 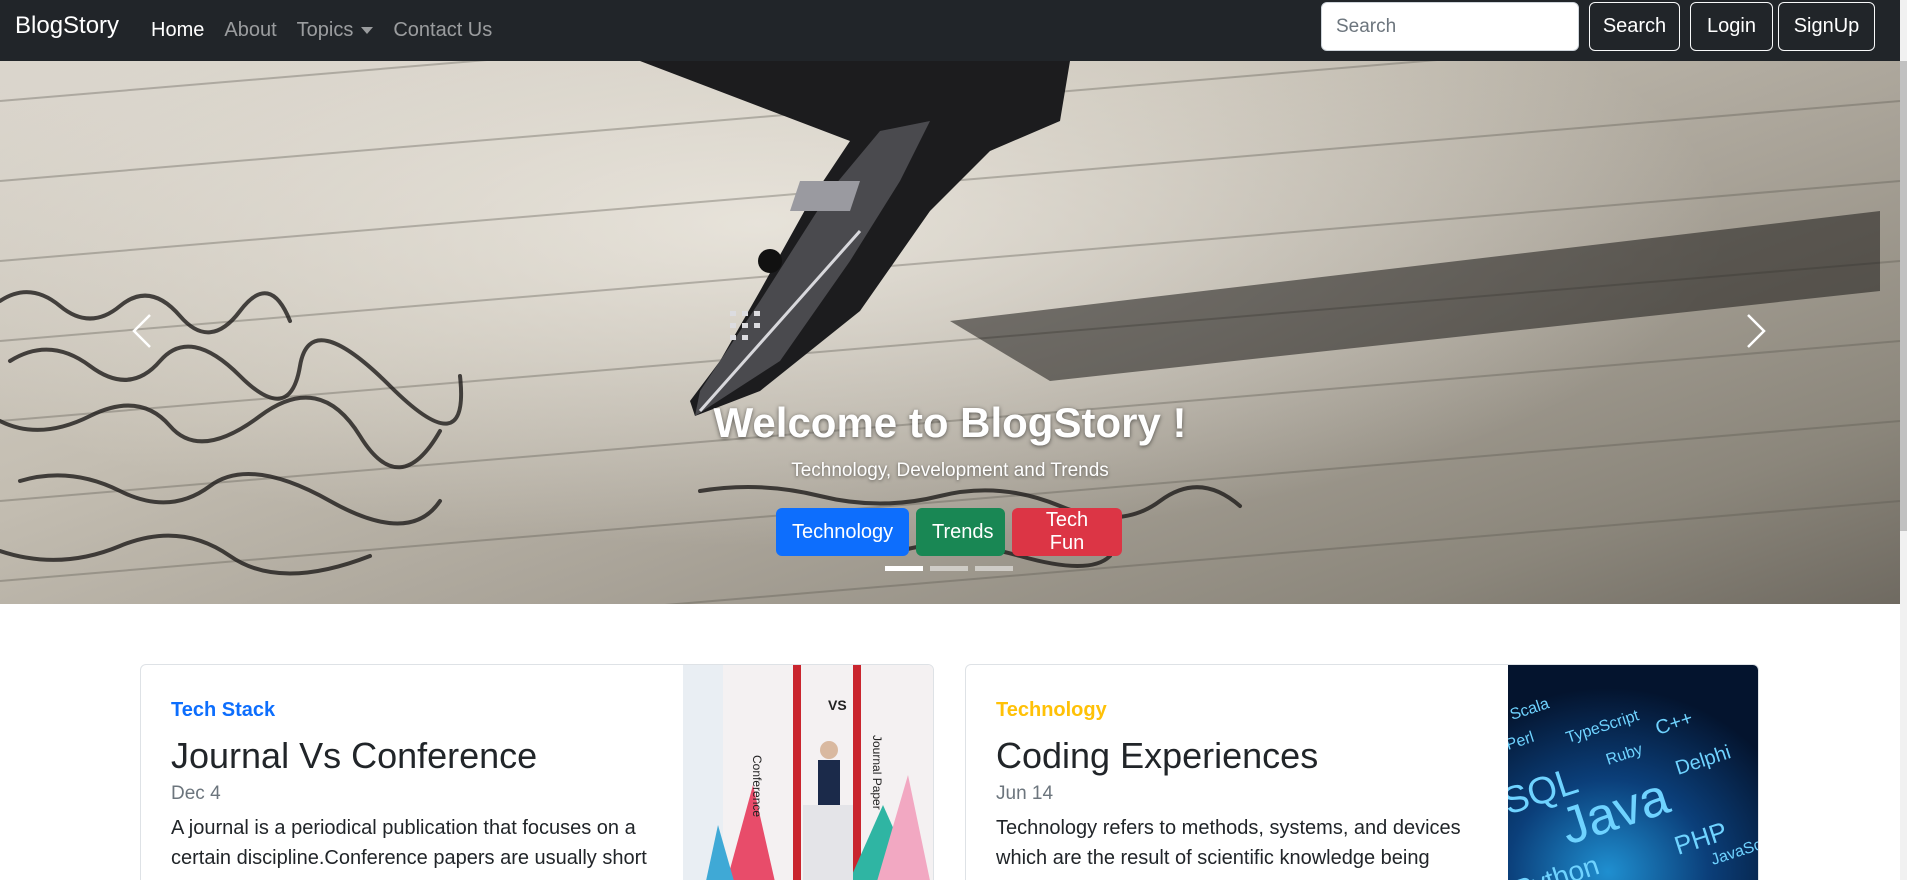 I want to click on carousel-indicators, so click(x=949, y=568).